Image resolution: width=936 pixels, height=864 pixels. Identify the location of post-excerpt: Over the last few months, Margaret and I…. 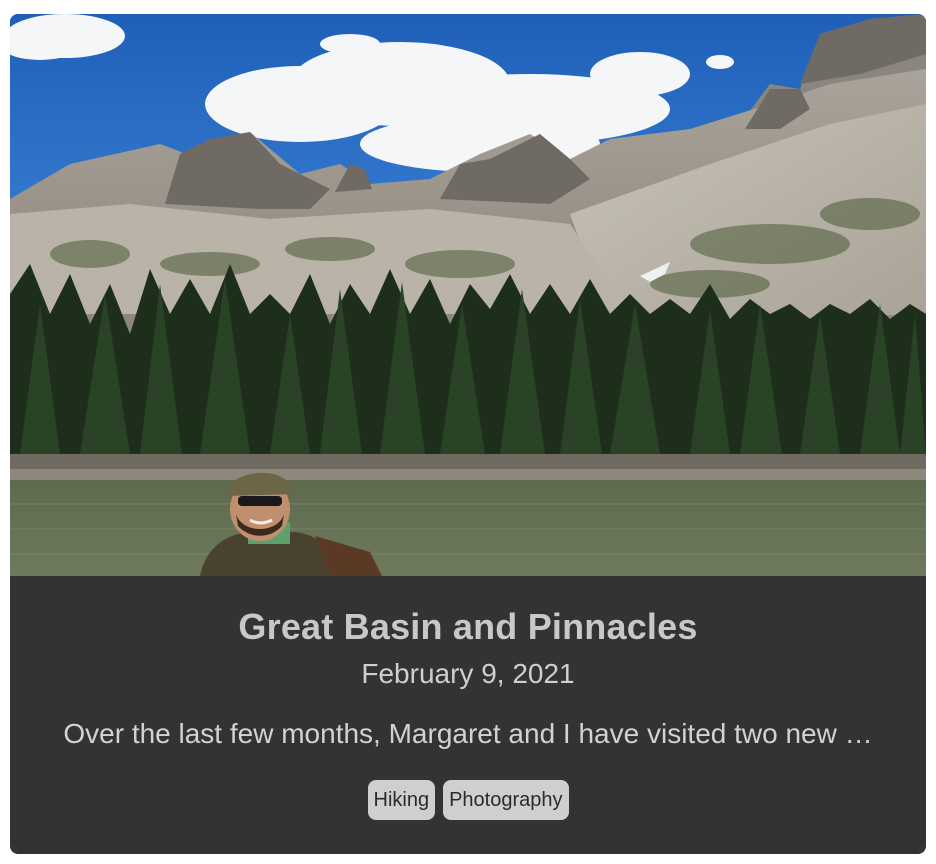
(468, 733).